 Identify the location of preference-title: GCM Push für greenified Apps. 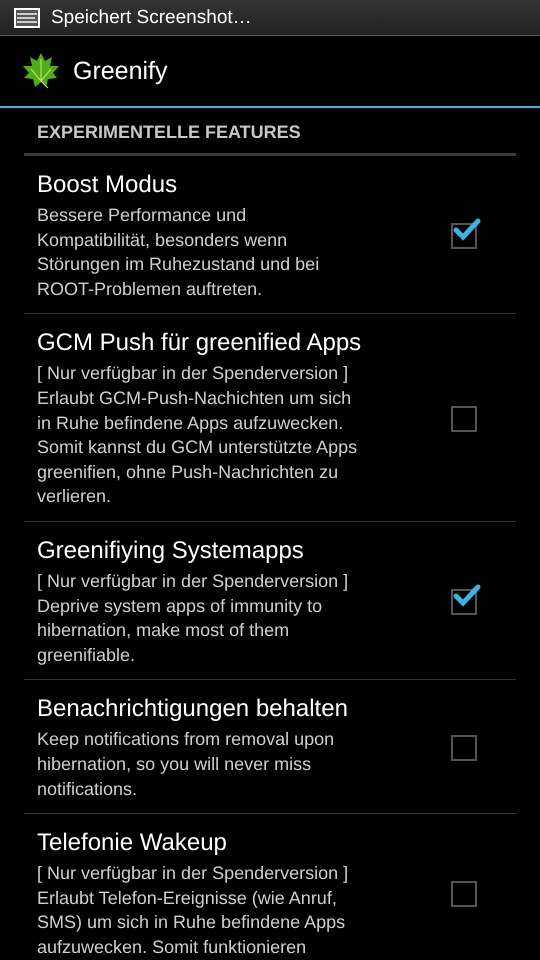
(199, 343).